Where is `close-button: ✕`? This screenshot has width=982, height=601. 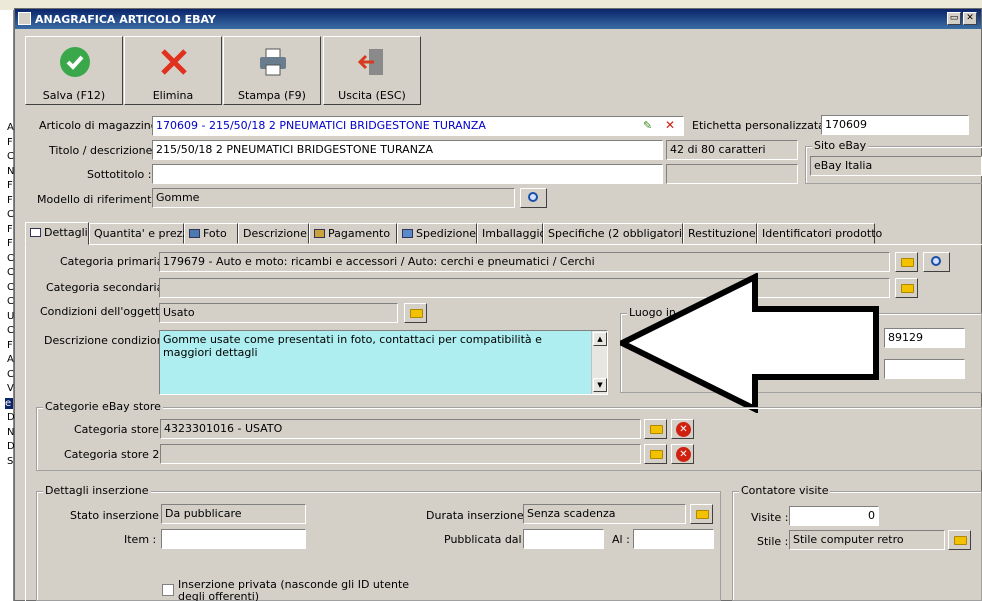 close-button: ✕ is located at coordinates (970, 18).